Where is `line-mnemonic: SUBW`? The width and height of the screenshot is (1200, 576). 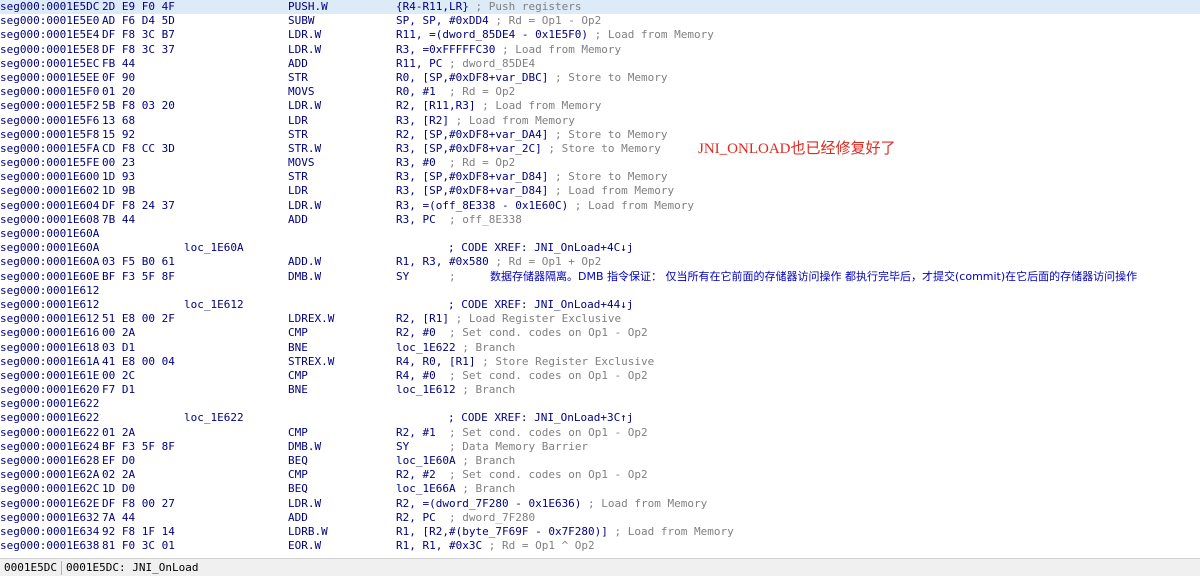 line-mnemonic: SUBW is located at coordinates (301, 21).